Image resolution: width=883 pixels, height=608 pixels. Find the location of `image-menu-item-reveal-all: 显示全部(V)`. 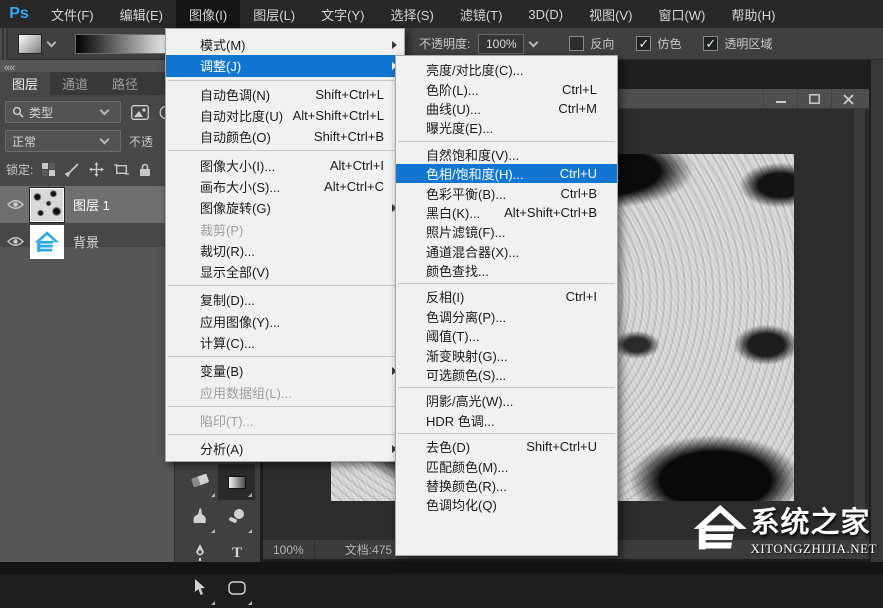

image-menu-item-reveal-all: 显示全部(V) is located at coordinates (285, 271).